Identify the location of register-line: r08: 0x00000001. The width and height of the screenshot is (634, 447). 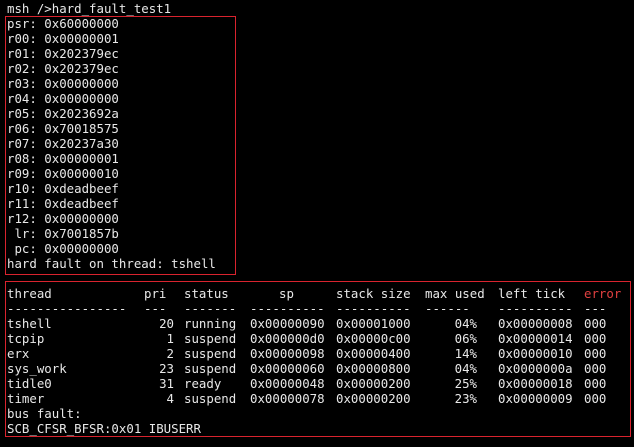
(63, 158).